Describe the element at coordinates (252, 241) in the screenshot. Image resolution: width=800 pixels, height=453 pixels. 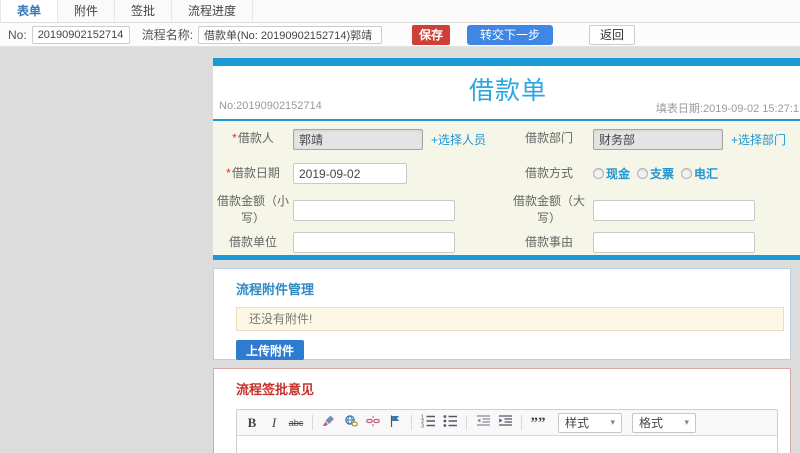
I see `borrow-unit-label: 借款单位` at that location.